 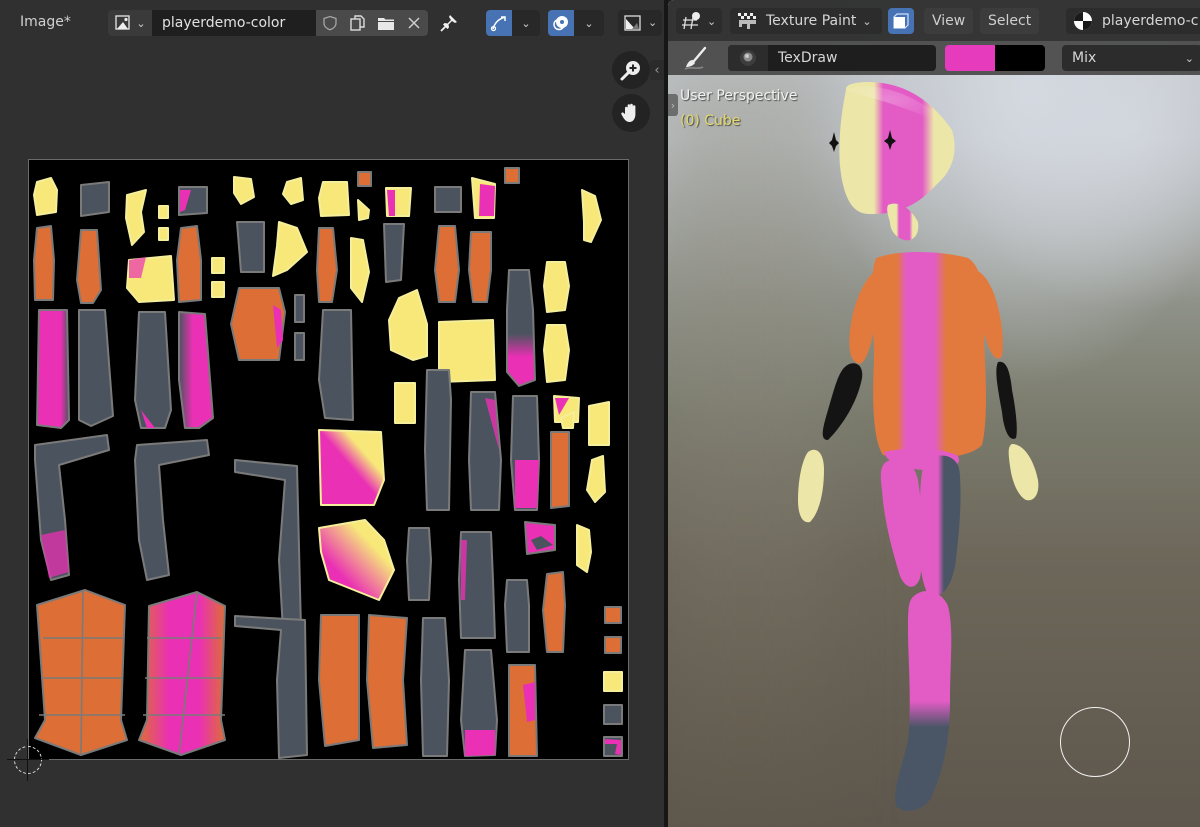 I want to click on pin-icon, so click(x=448, y=23).